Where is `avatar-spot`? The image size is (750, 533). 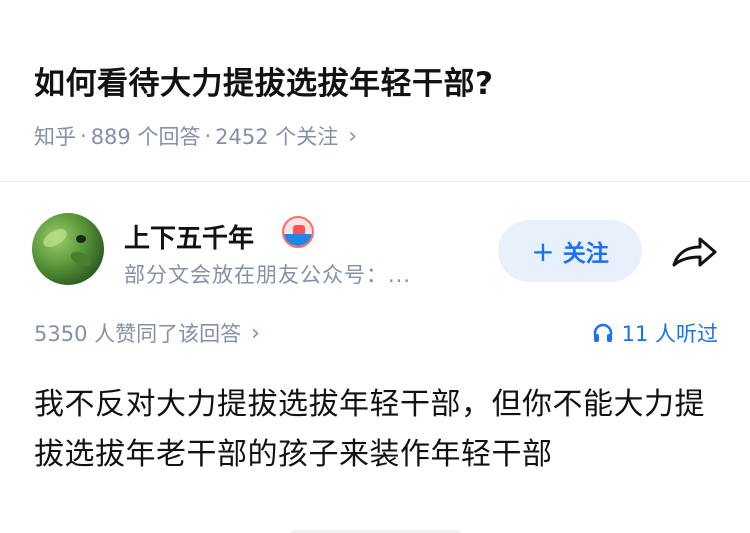 avatar-spot is located at coordinates (81, 239).